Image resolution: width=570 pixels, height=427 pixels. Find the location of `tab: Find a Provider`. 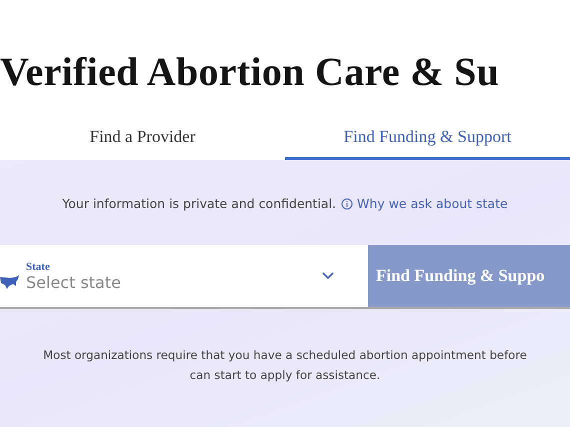

tab: Find a Provider is located at coordinates (142, 139).